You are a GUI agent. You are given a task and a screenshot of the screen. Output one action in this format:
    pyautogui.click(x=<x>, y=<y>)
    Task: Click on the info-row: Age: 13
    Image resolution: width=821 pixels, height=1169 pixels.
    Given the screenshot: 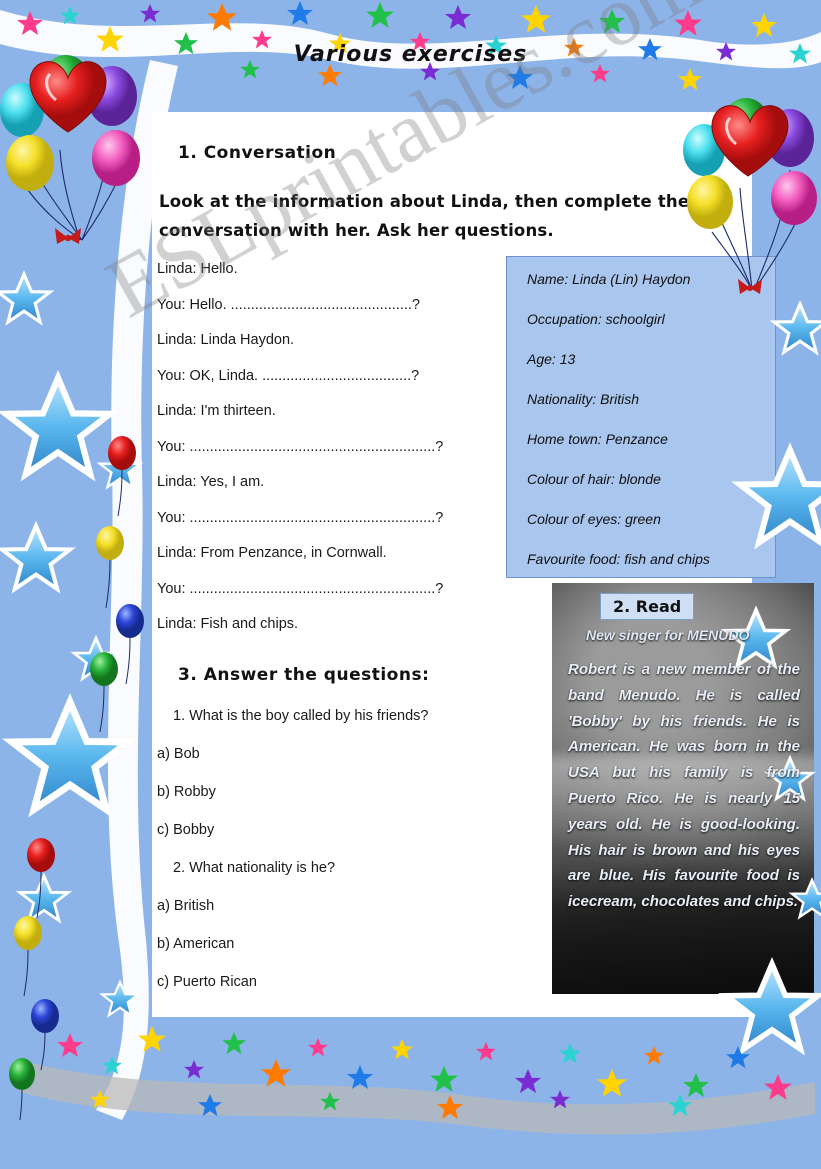 What is the action you would take?
    pyautogui.click(x=643, y=359)
    